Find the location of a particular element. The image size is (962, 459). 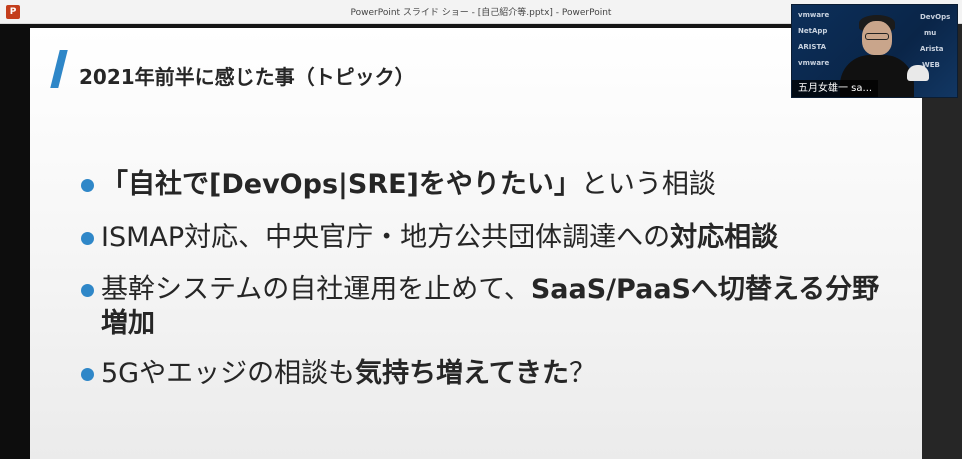

bullet-item: 「自社で[DevOps|SRE]をやりたい」という相談 is located at coordinates (491, 185).